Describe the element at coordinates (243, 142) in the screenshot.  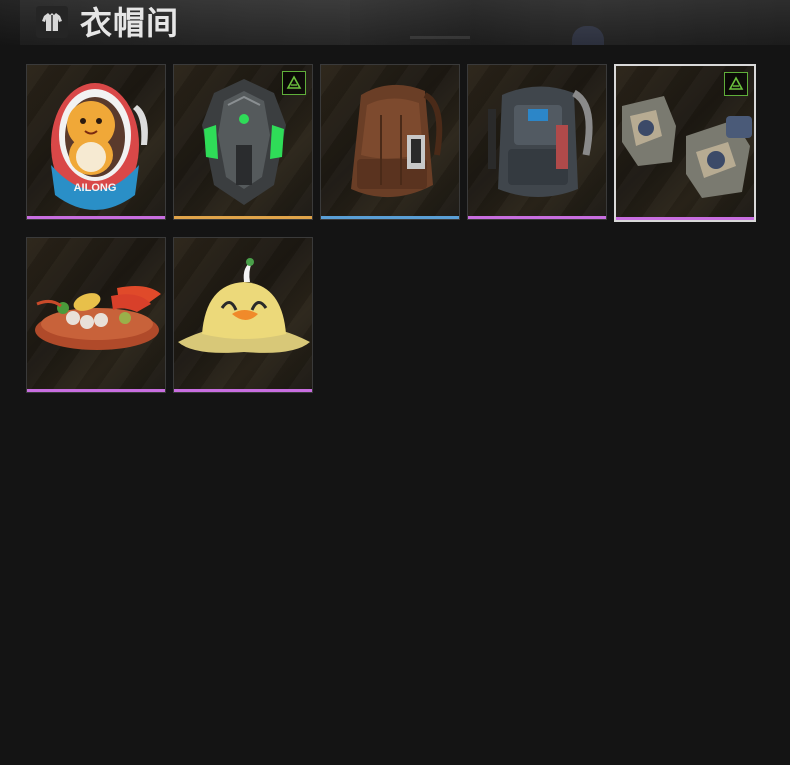
I see `item-card-armored-backpack` at that location.